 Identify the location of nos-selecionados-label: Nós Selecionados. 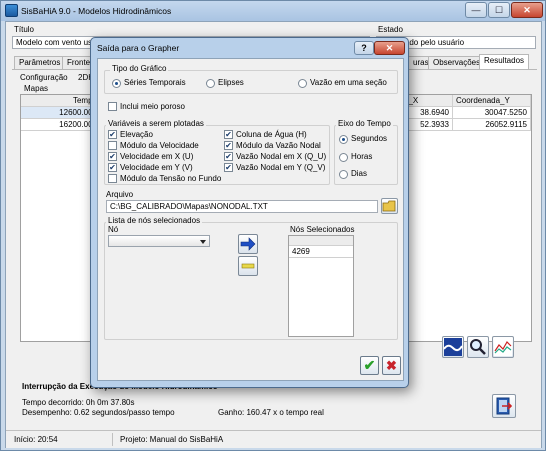
(322, 229).